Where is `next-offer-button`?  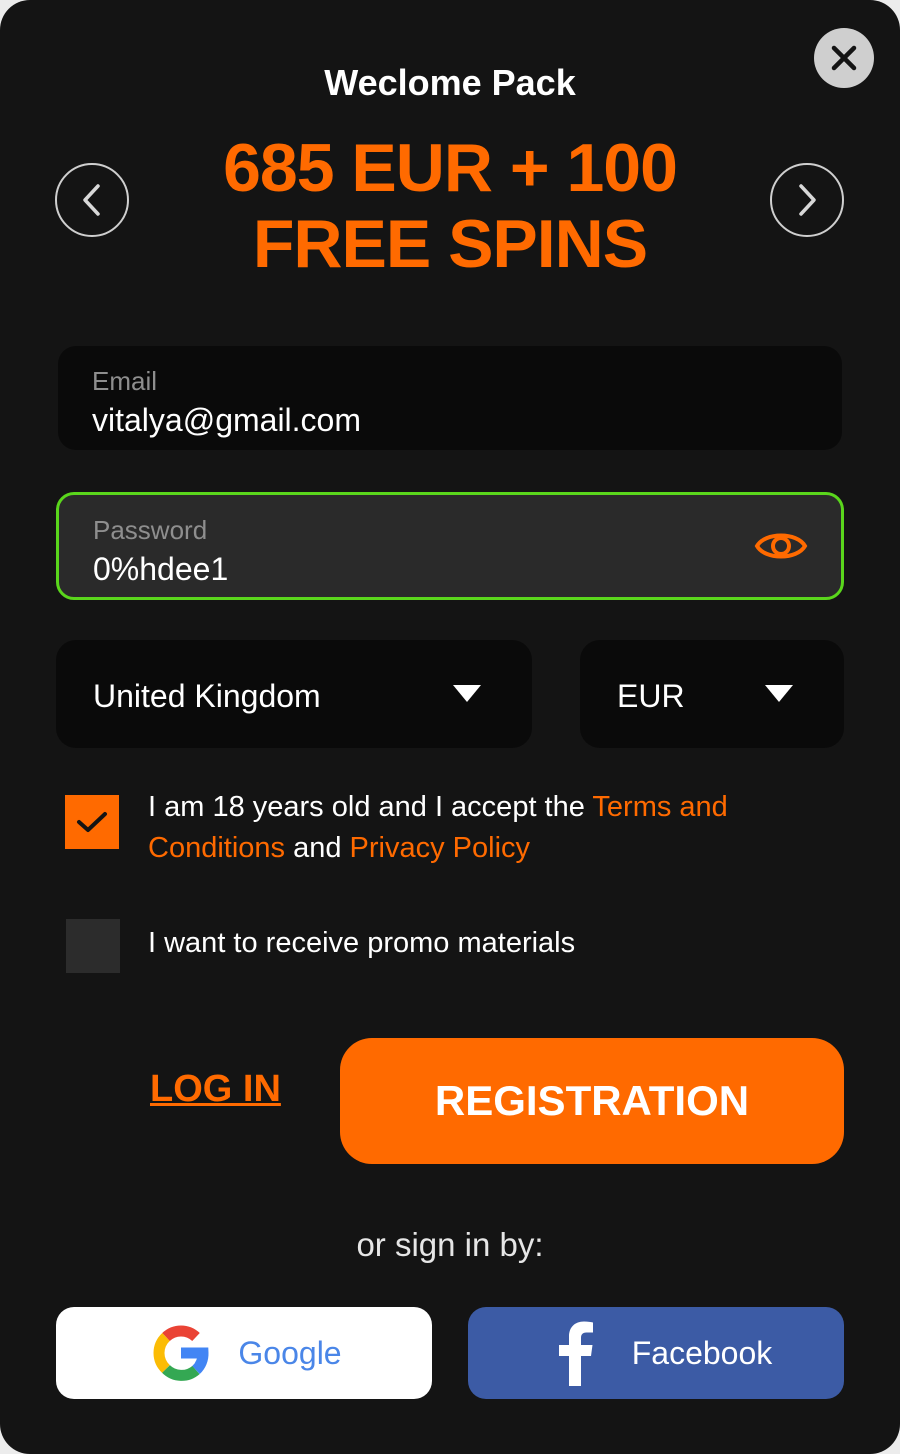 next-offer-button is located at coordinates (807, 200).